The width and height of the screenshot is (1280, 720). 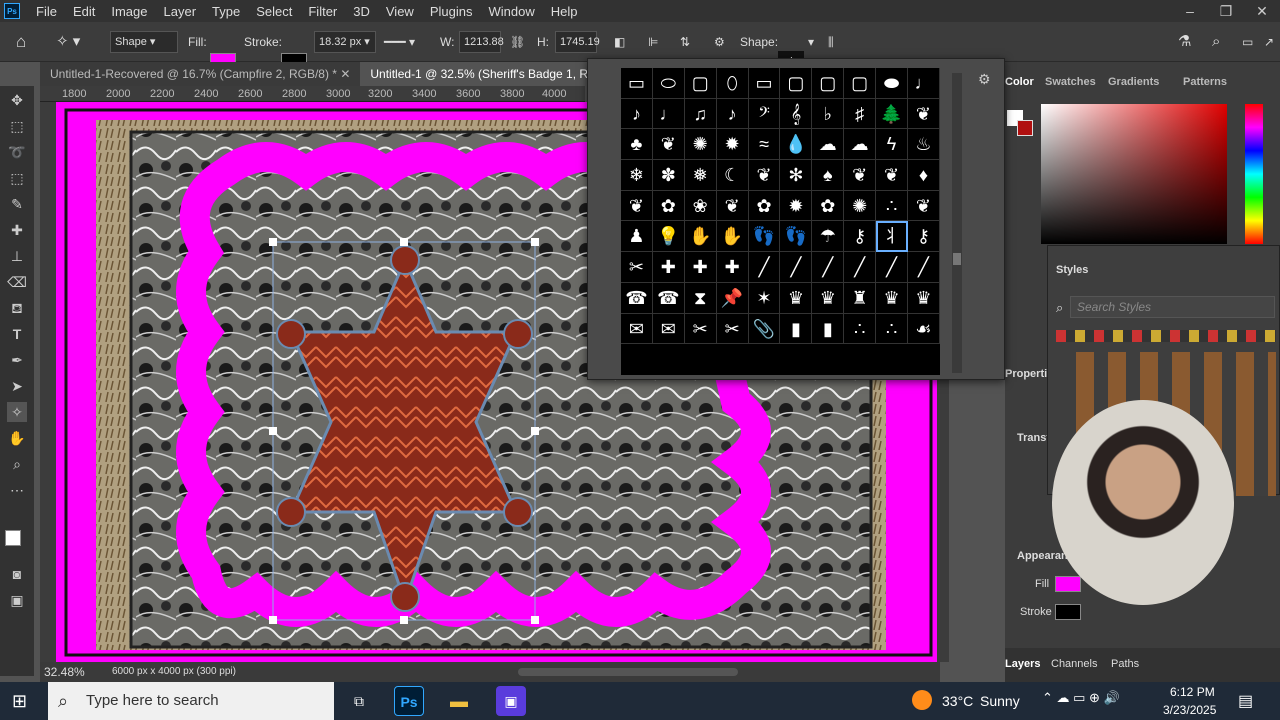 I want to click on height-field: 1745.19, so click(x=577, y=42).